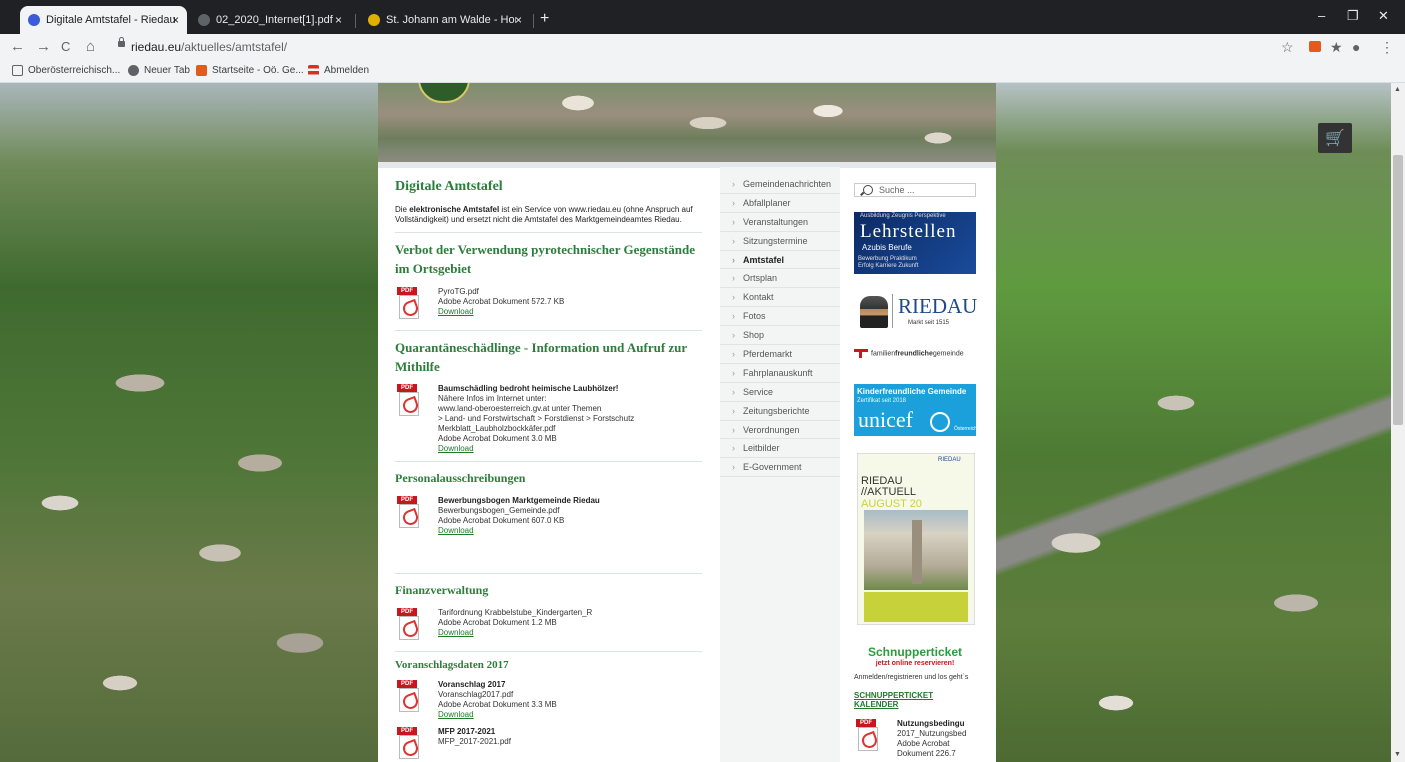 The image size is (1405, 762). What do you see at coordinates (917, 552) in the screenshot?
I see `statue-image` at bounding box center [917, 552].